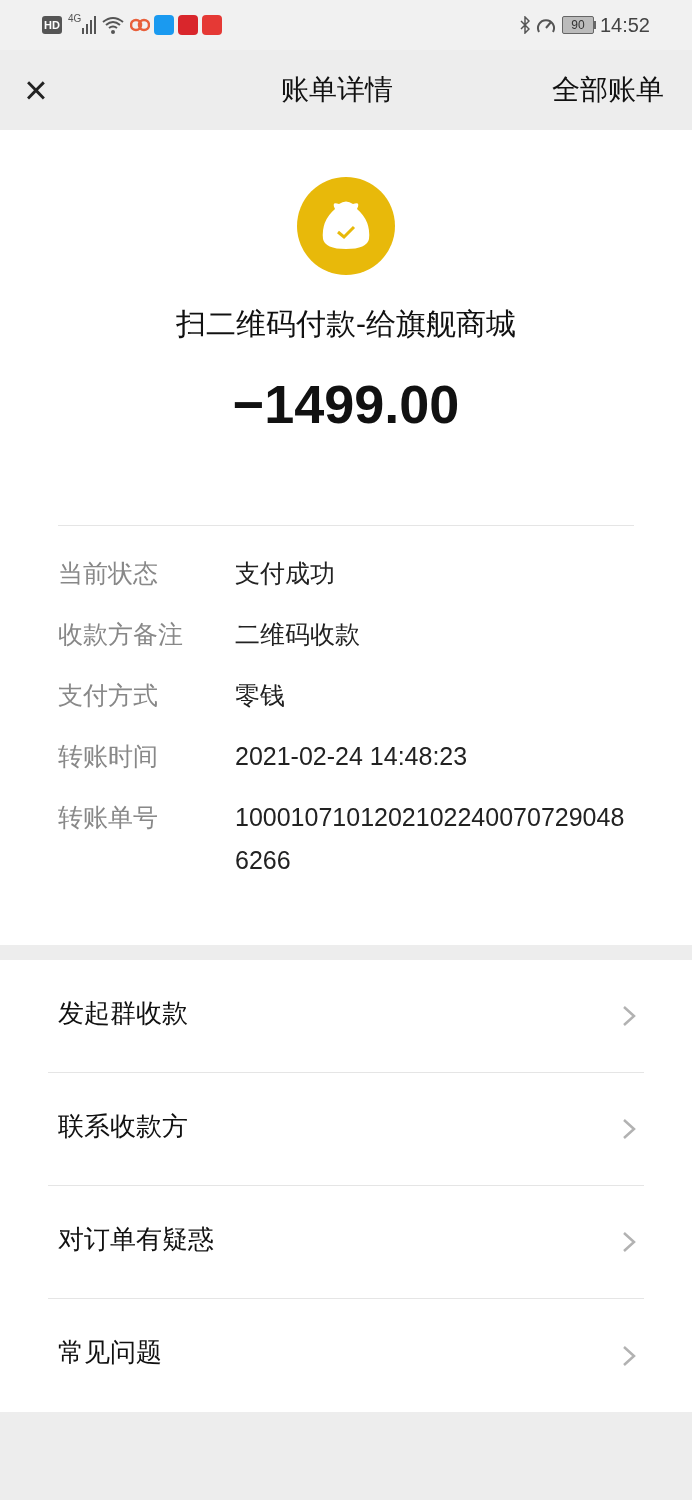  What do you see at coordinates (89, 25) in the screenshot?
I see `signal-icon` at bounding box center [89, 25].